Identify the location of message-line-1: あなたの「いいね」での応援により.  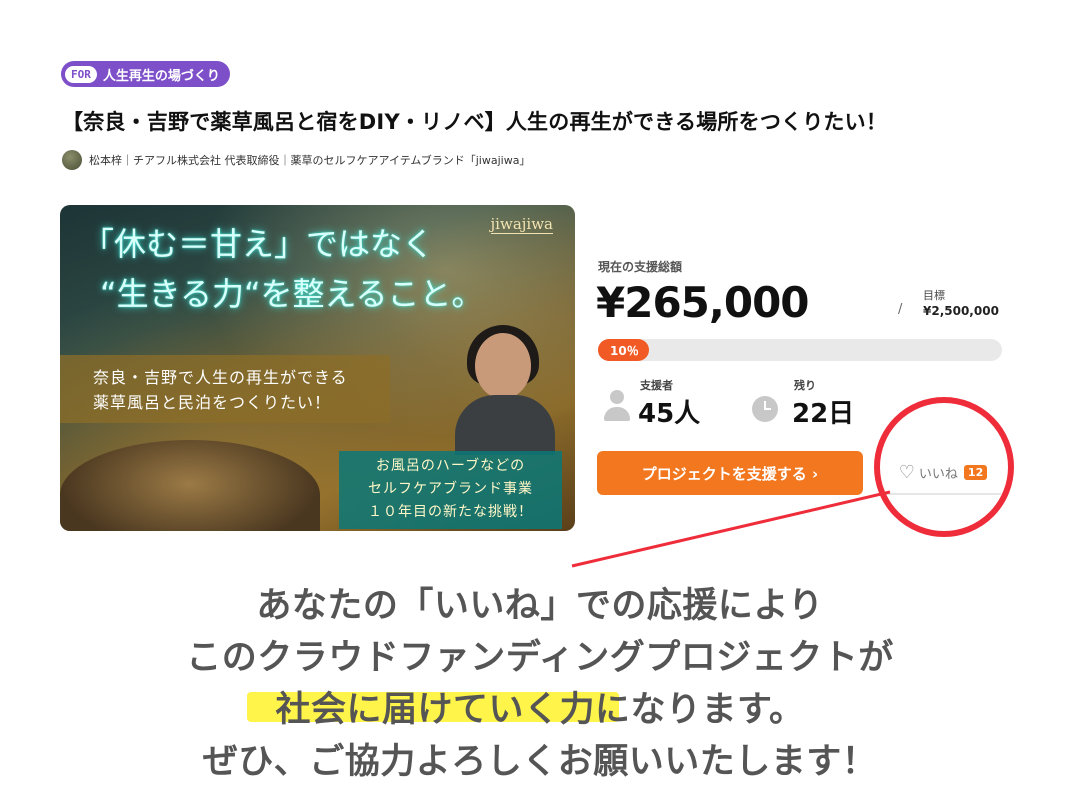
(540, 606).